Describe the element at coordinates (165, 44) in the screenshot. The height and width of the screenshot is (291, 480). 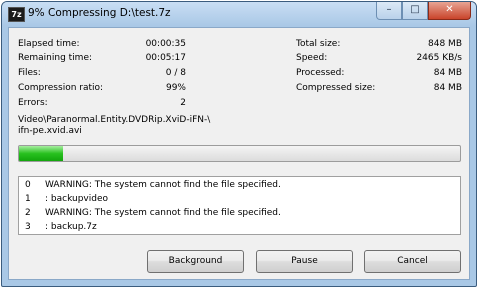
I see `stat-value: 00:00:35` at that location.